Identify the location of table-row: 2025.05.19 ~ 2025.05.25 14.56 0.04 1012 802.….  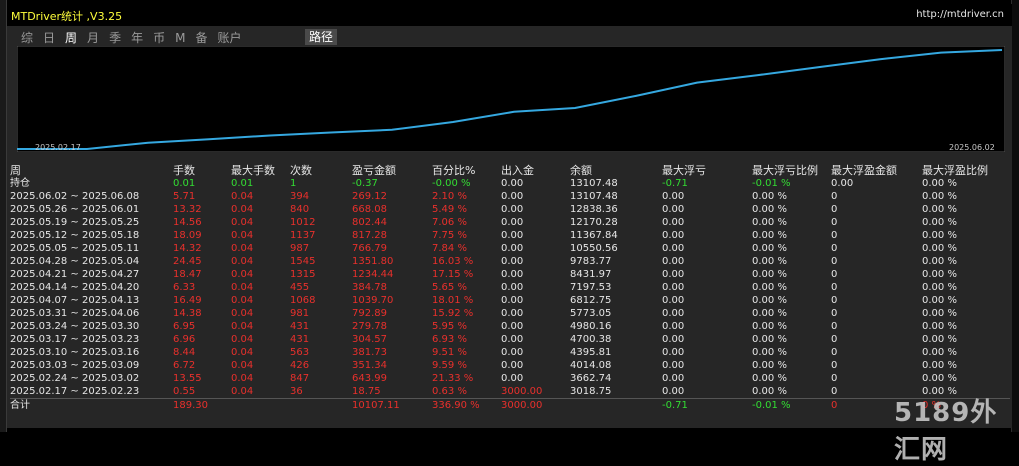
(510, 222).